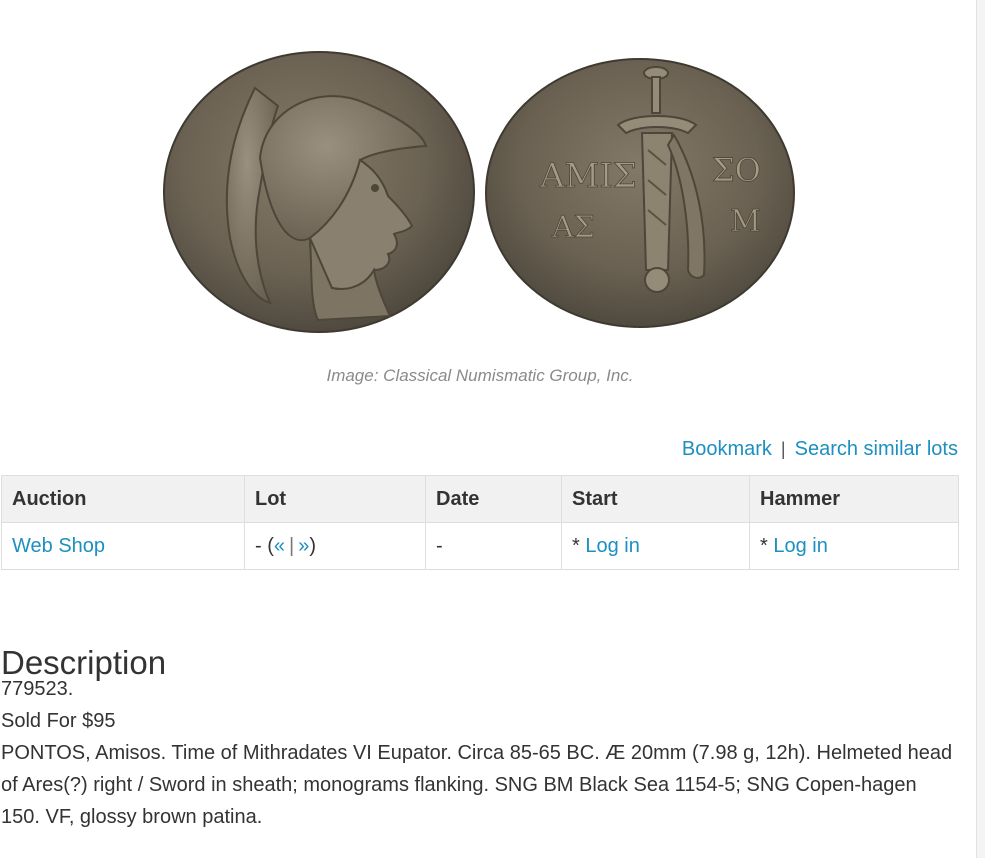 This screenshot has height=858, width=985. Describe the element at coordinates (573, 227) in the screenshot. I see `coin-inscription-left-bottom: ΑΣ` at that location.